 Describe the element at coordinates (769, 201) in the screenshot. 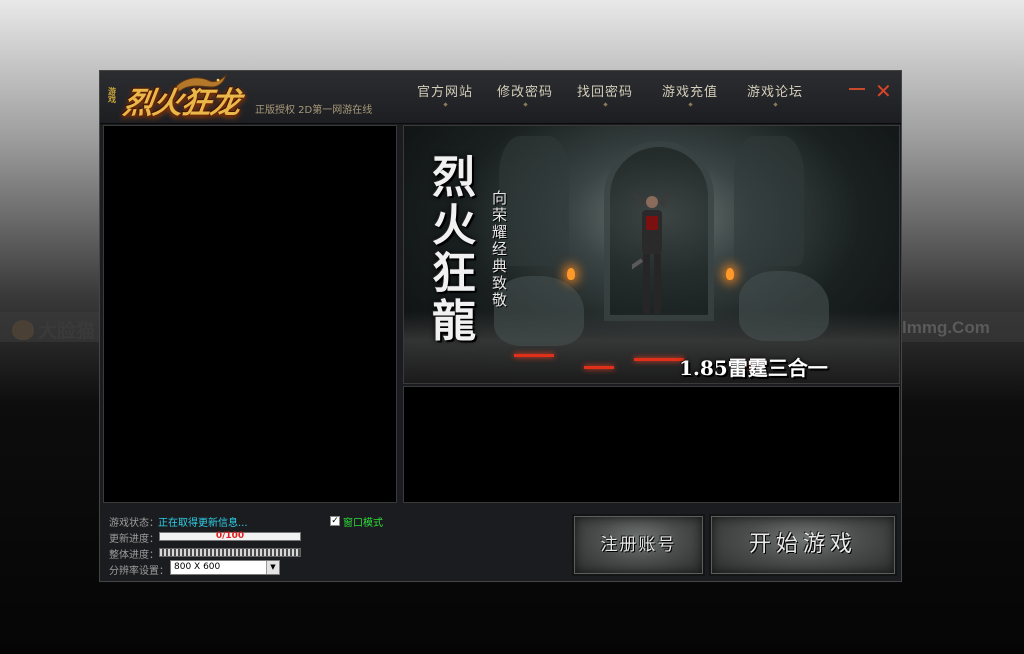

I see `dragon-statue-right` at that location.